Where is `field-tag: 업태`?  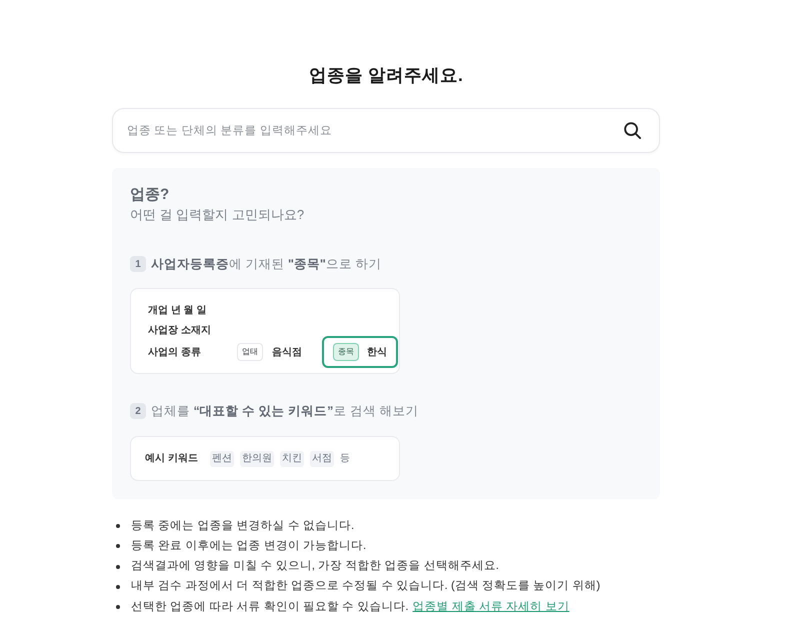 field-tag: 업태 is located at coordinates (250, 352).